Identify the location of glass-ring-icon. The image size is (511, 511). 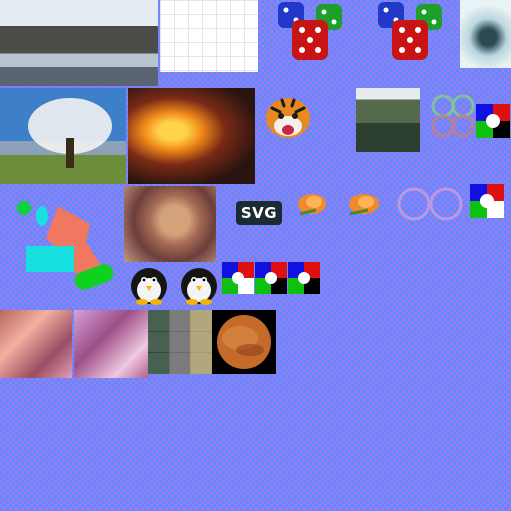
(431, 204).